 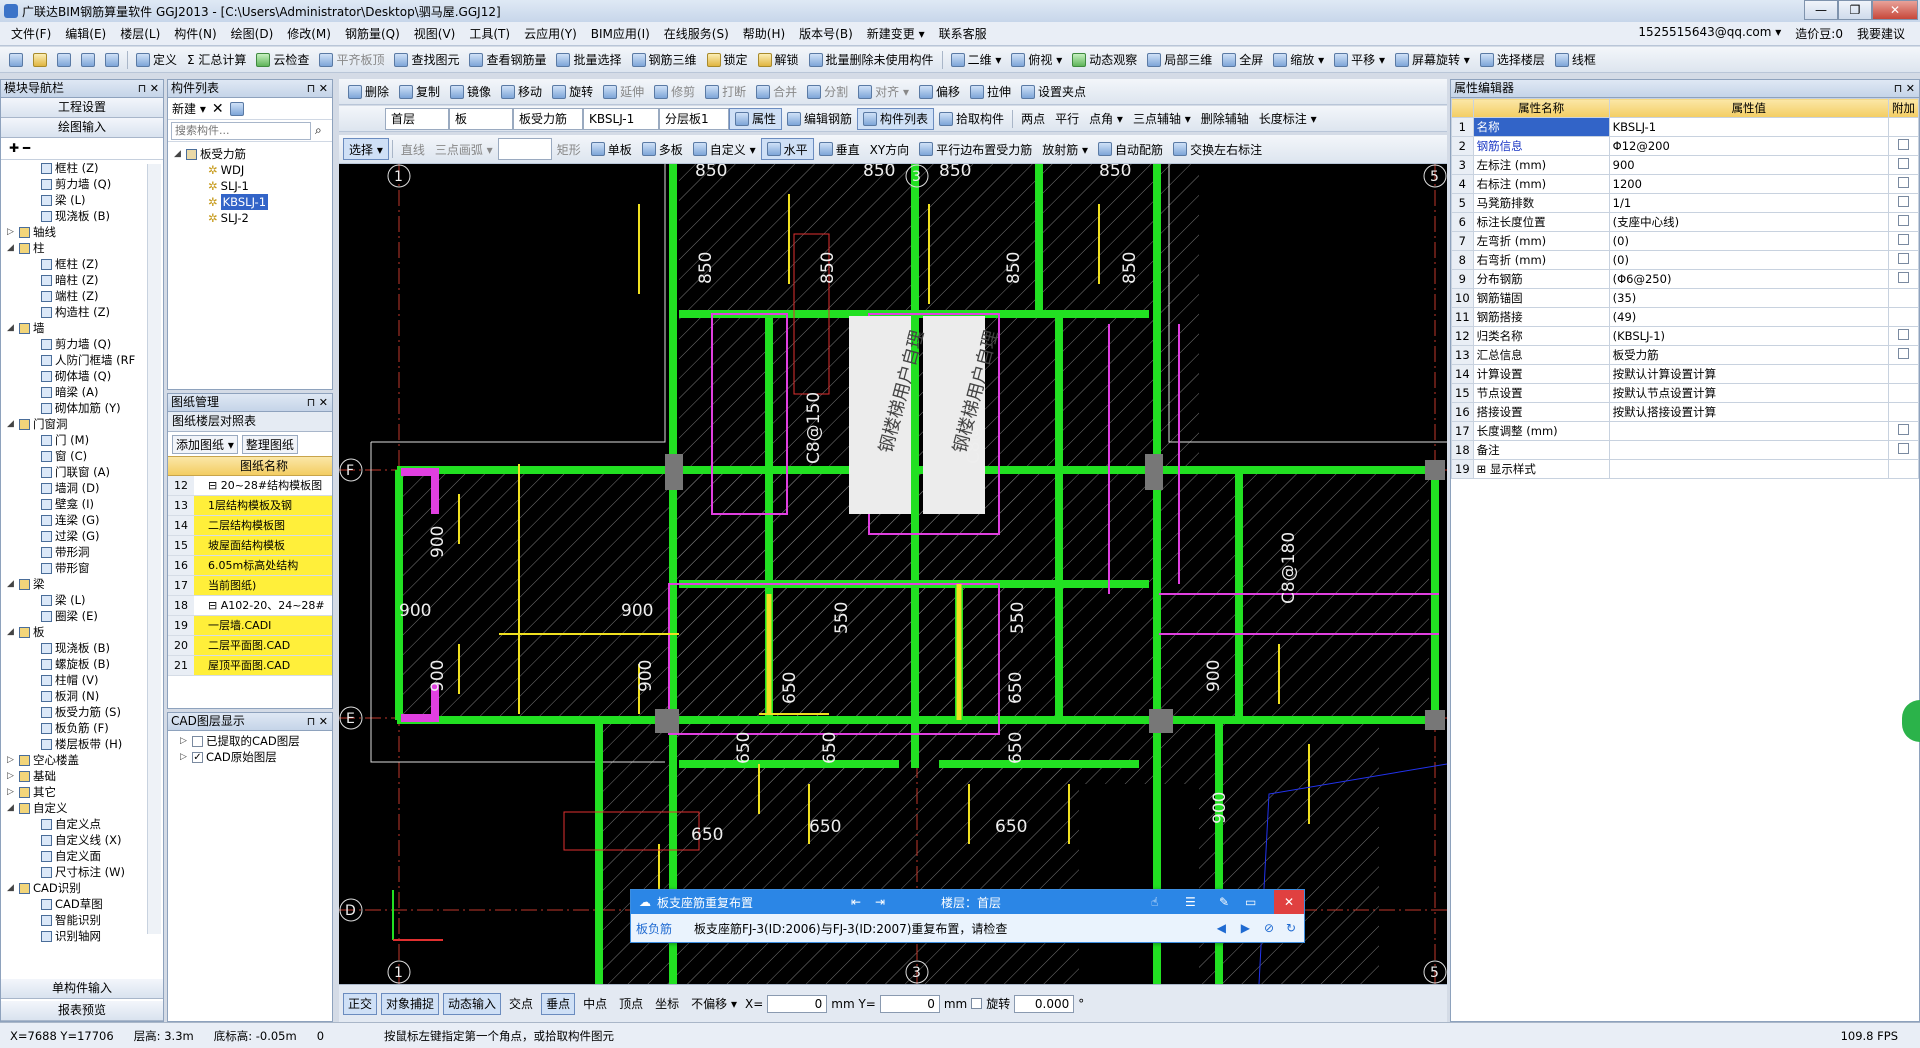 What do you see at coordinates (667, 1004) in the screenshot?
I see `coordinate-snap: 坐标` at bounding box center [667, 1004].